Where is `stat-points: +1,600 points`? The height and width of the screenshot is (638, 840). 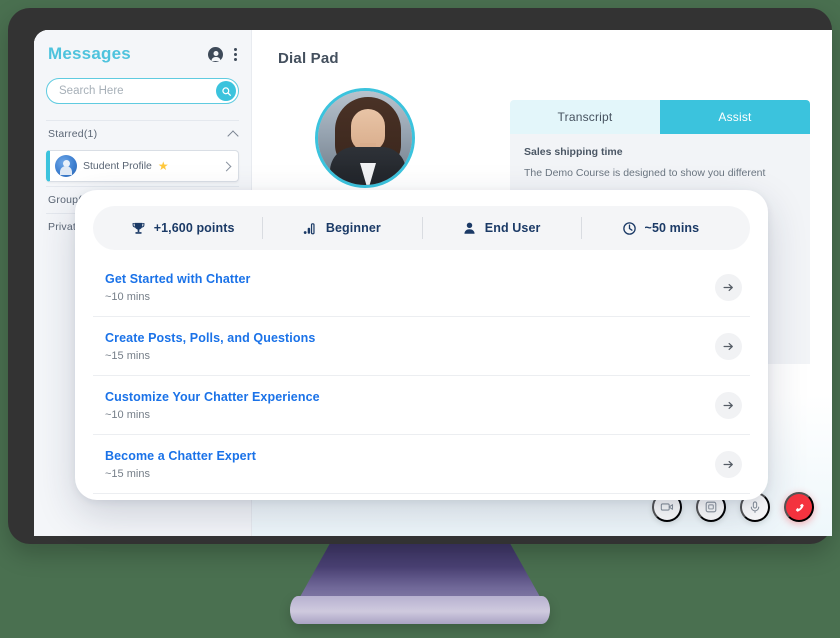
stat-points: +1,600 points is located at coordinates (182, 228).